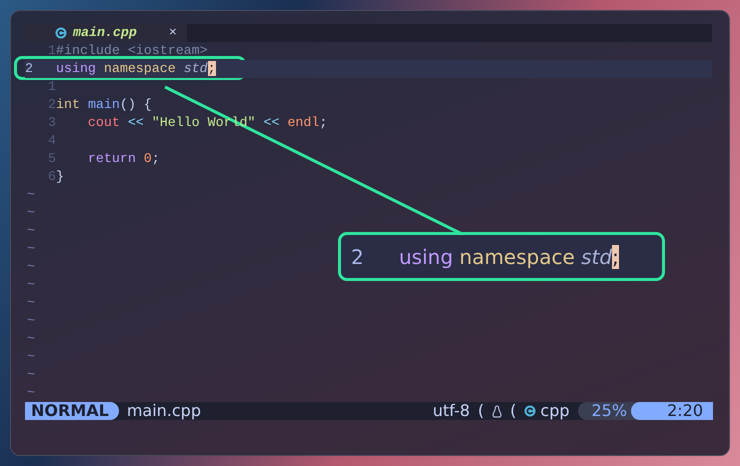 This screenshot has width=740, height=466. What do you see at coordinates (132, 50) in the screenshot?
I see `preprocessor-line: #include <iostream>` at bounding box center [132, 50].